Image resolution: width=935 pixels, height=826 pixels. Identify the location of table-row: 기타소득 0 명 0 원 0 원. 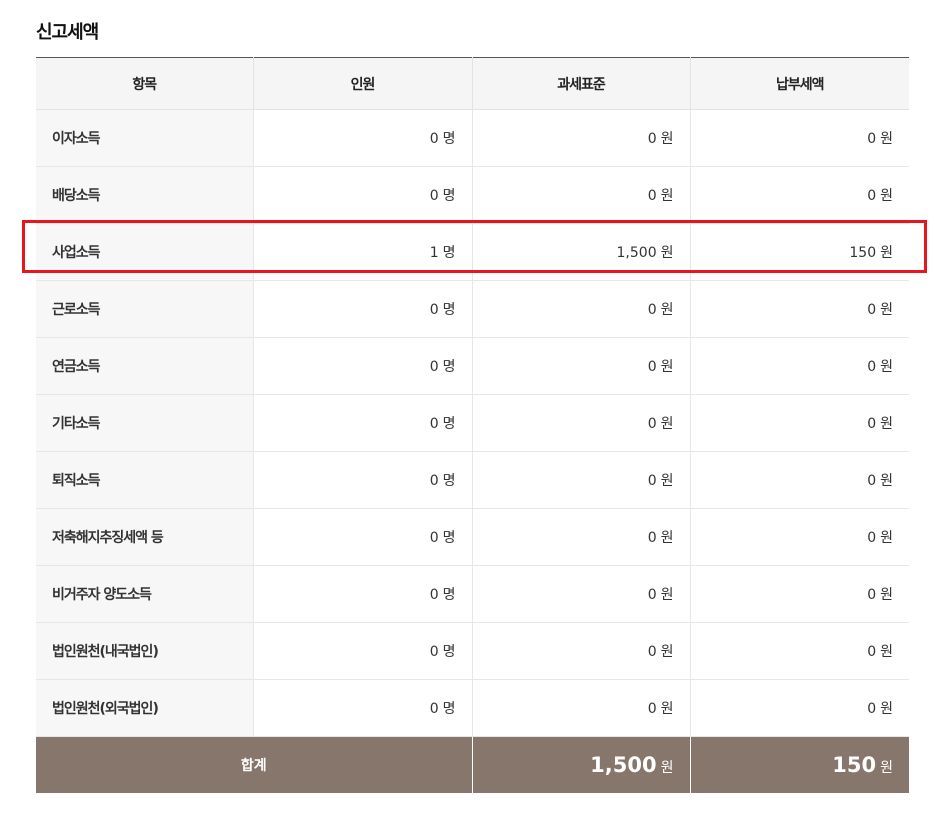
(472, 423).